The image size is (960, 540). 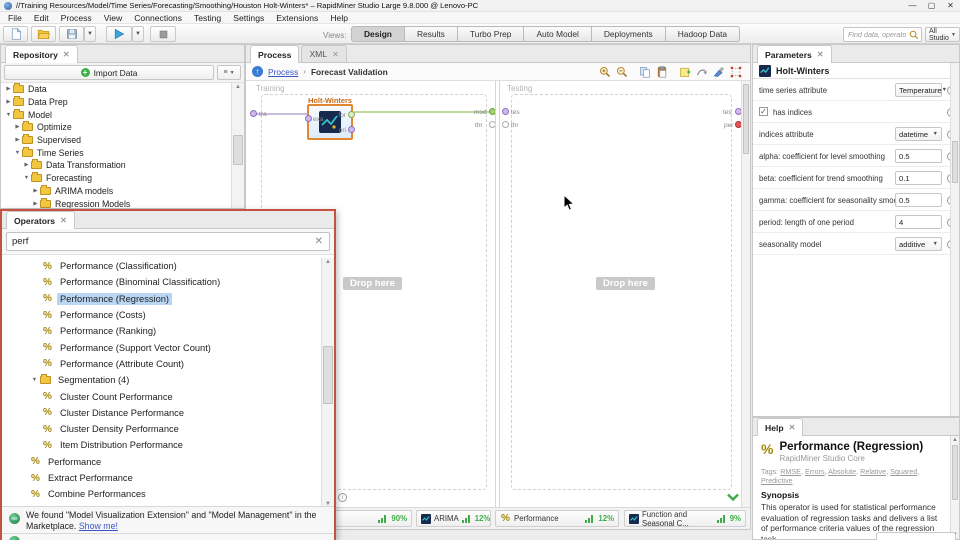 What do you see at coordinates (71, 34) in the screenshot?
I see `save-process-button` at bounding box center [71, 34].